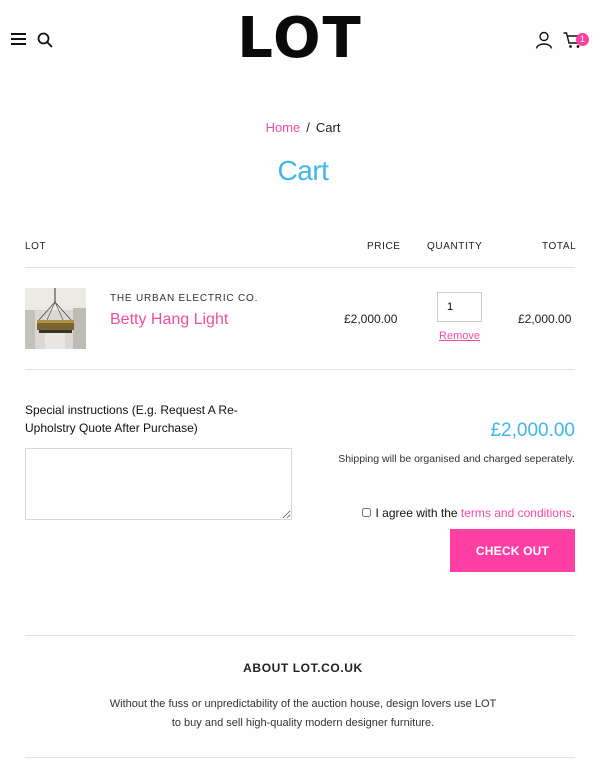  Describe the element at coordinates (545, 319) in the screenshot. I see `product-line-total: £2,000.00` at that location.